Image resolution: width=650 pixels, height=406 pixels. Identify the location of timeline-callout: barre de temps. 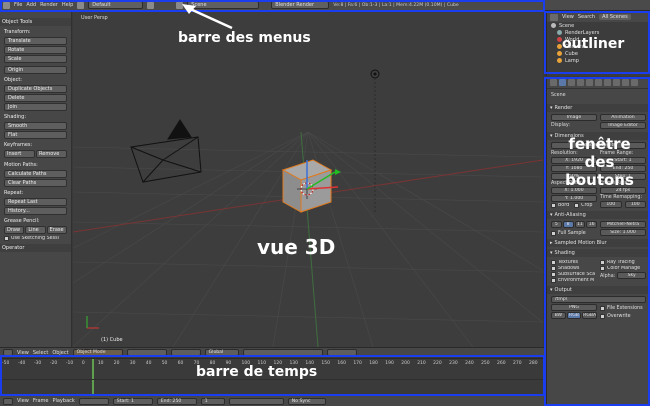
(257, 372).